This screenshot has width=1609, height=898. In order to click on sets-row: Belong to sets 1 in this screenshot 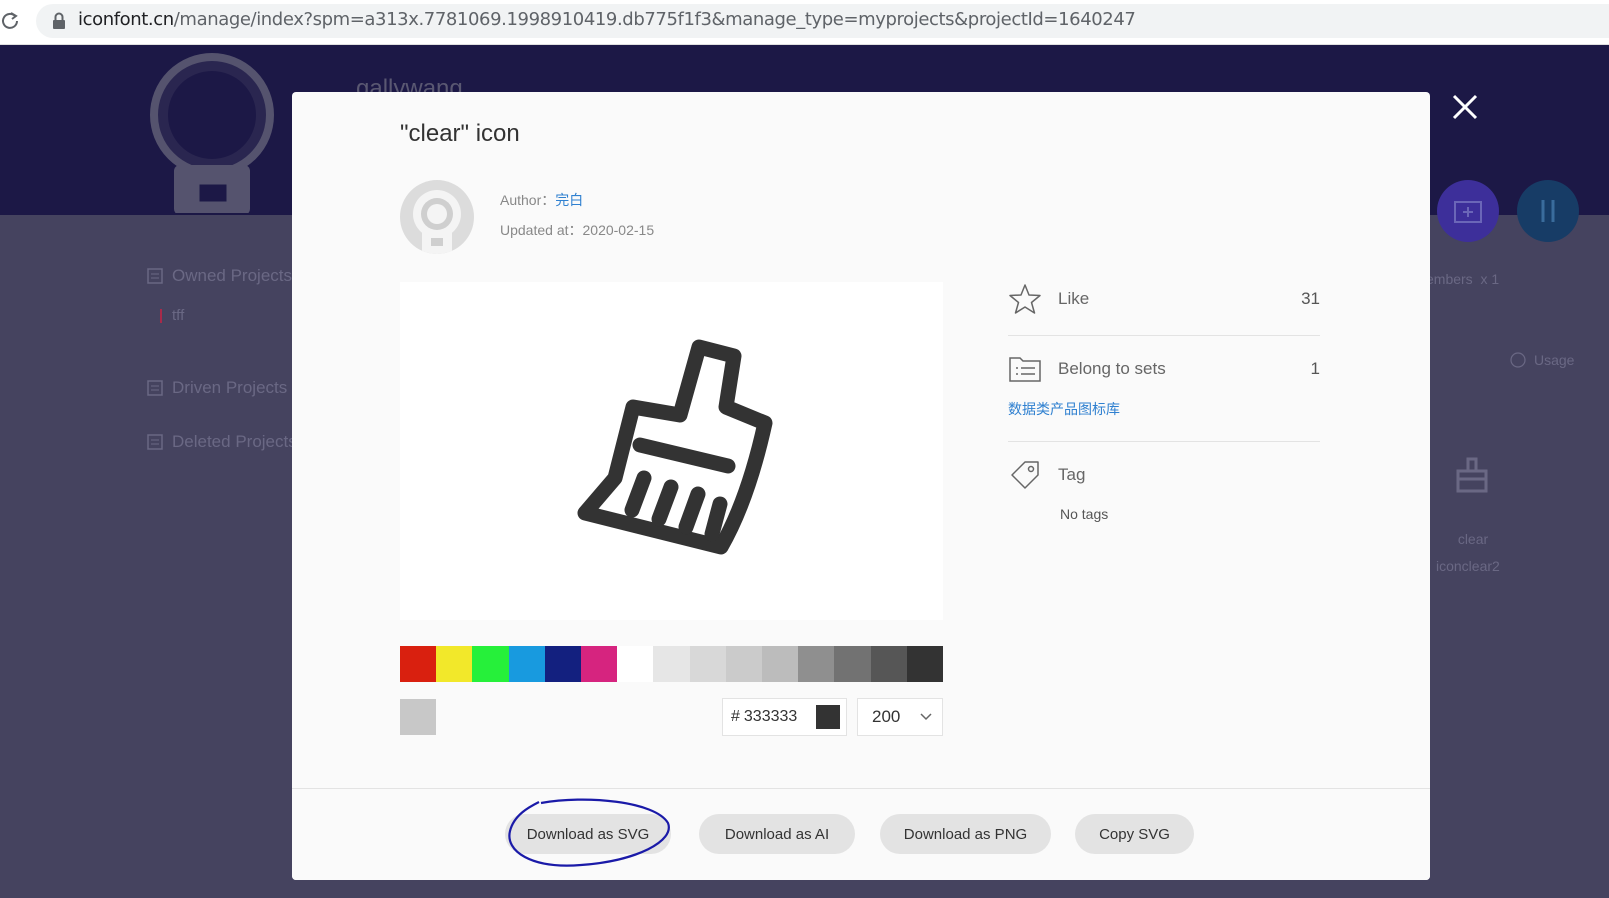, I will do `click(1164, 369)`.